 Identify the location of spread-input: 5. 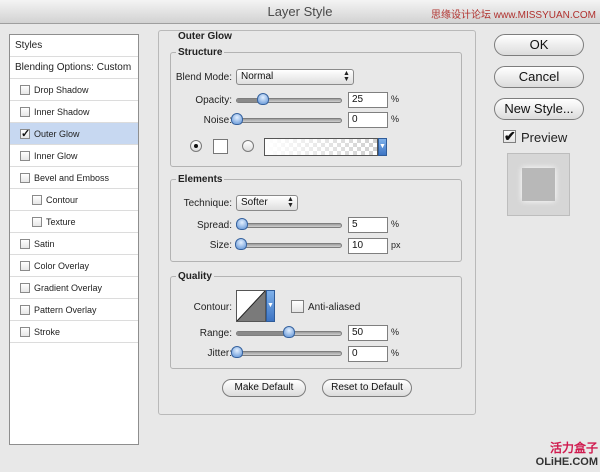
(368, 225).